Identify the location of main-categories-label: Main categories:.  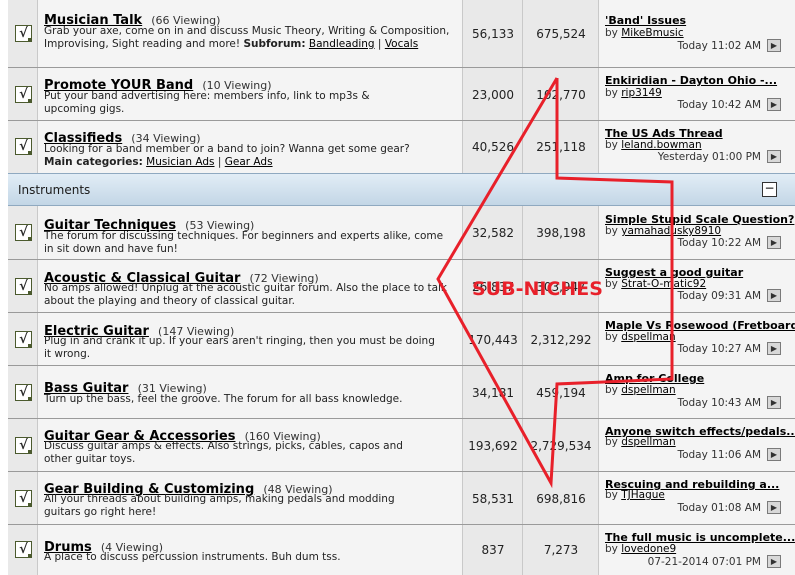
(93, 162).